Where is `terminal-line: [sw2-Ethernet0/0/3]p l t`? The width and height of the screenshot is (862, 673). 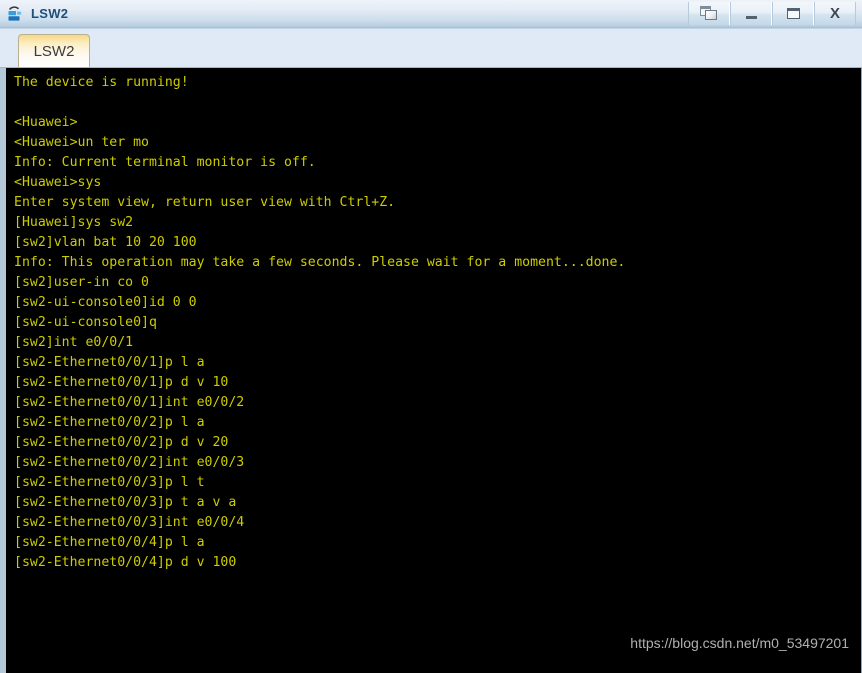 terminal-line: [sw2-Ethernet0/0/3]p l t is located at coordinates (109, 482).